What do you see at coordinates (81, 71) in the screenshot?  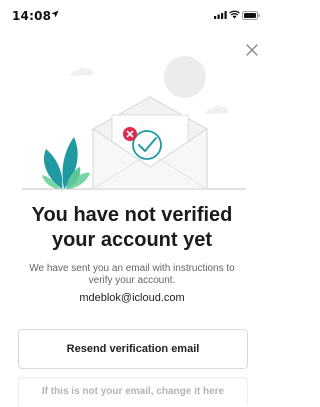 I see `cloud-left` at bounding box center [81, 71].